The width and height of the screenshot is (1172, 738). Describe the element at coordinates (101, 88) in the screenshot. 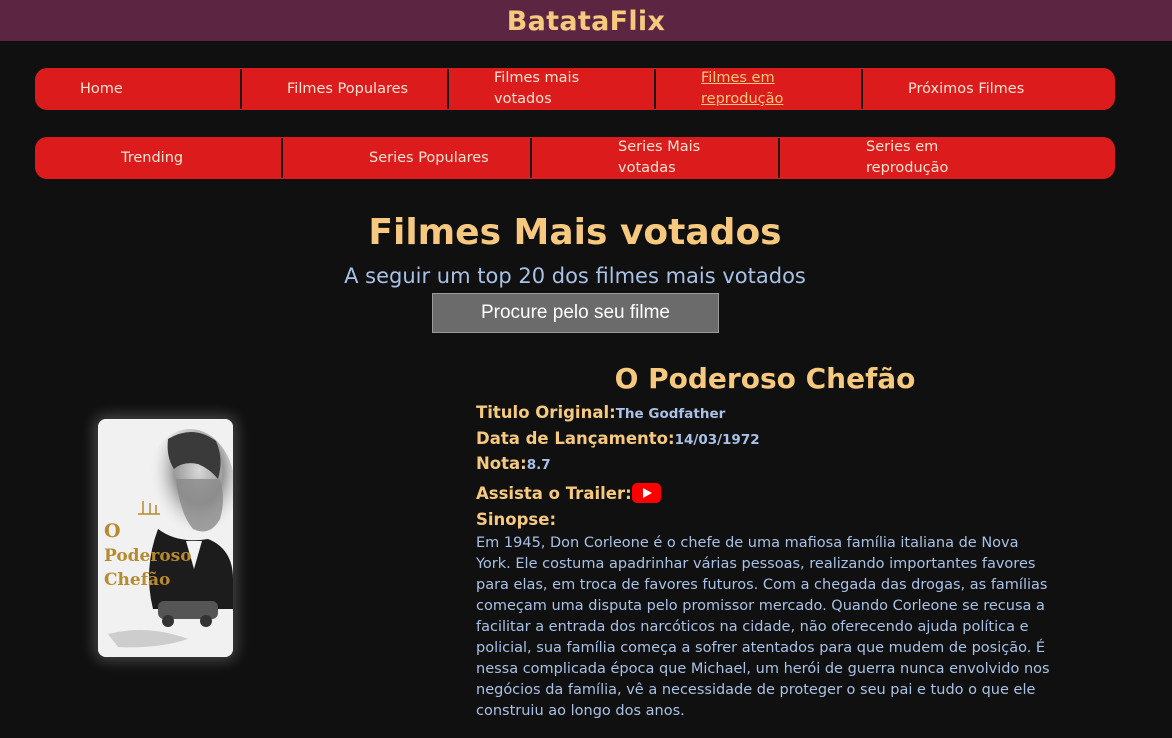

I see `nav-label: Home` at that location.